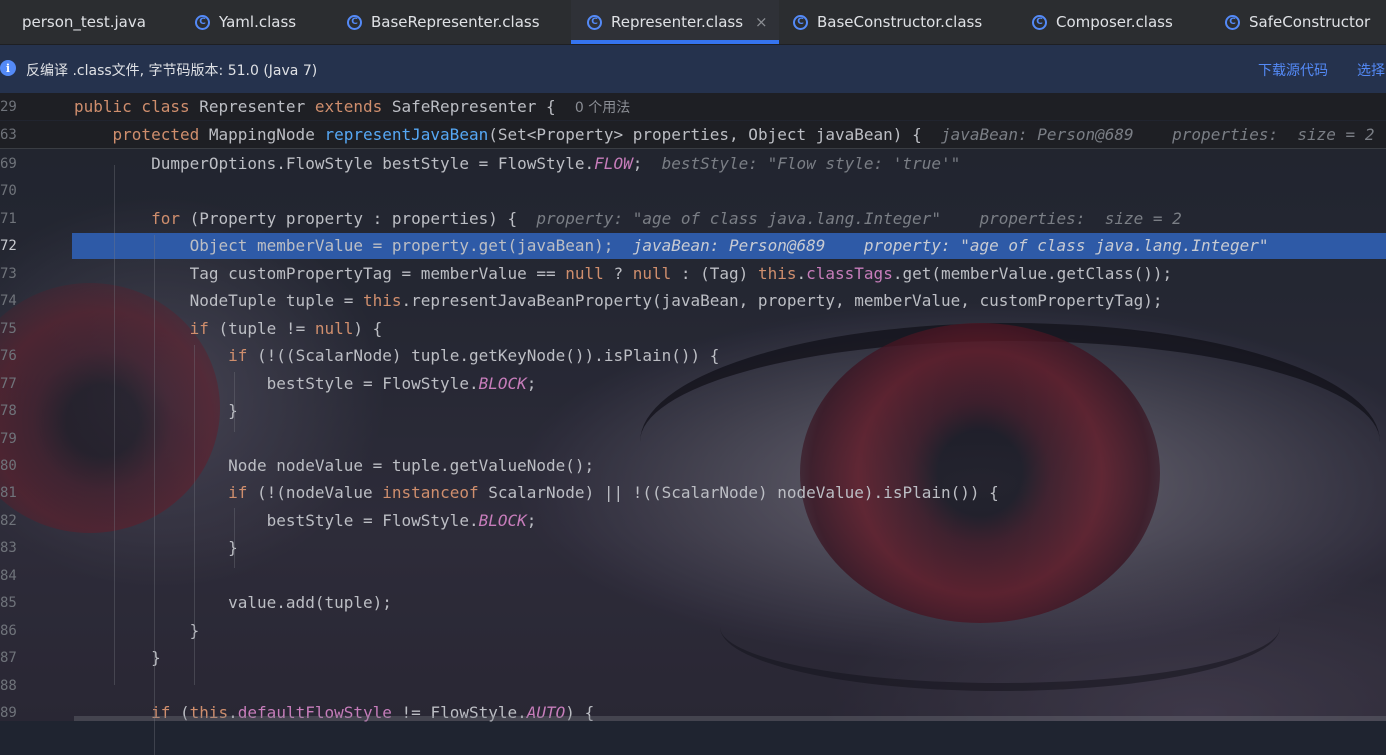 The height and width of the screenshot is (755, 1386). I want to click on tab-person-test: person_test.java, so click(88, 22).